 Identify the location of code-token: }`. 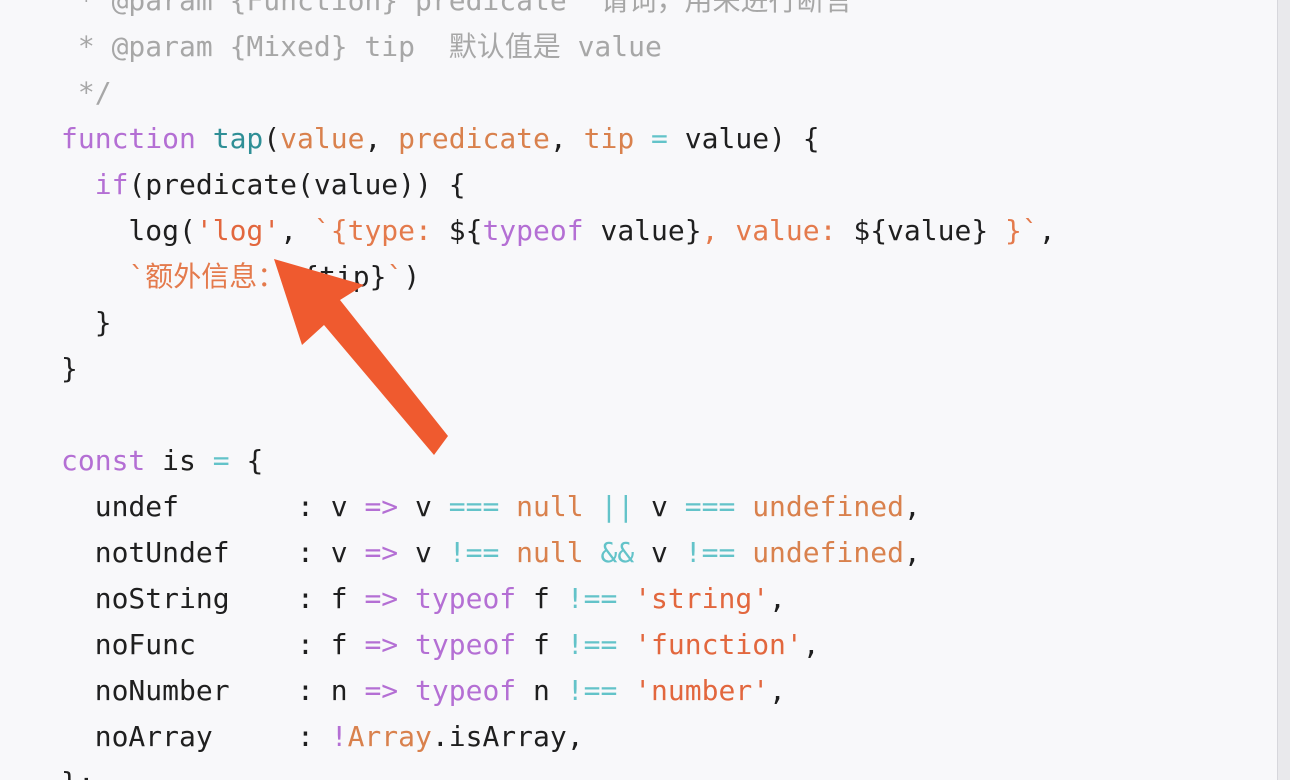
(1013, 230).